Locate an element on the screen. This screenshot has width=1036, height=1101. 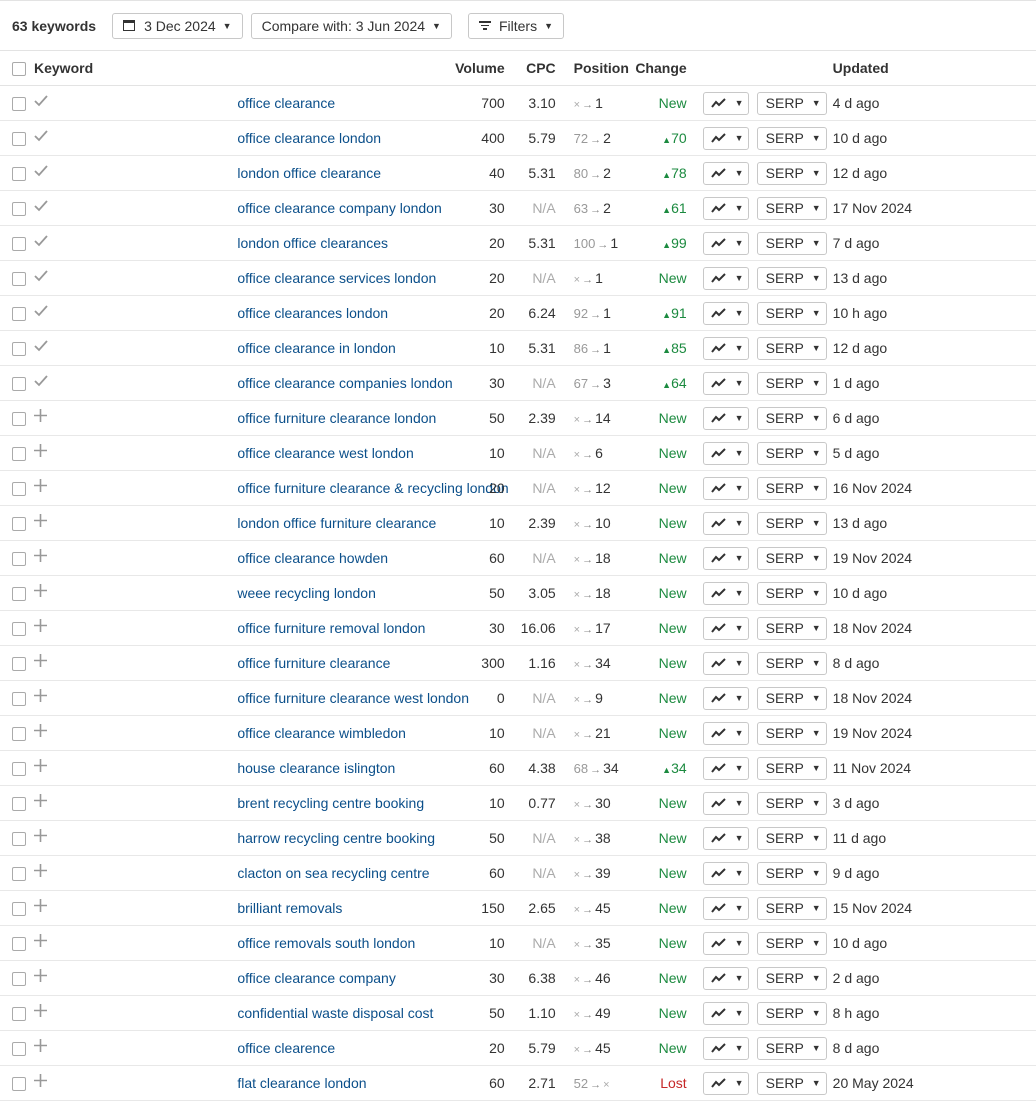
keyword-link: office clearance company london is located at coordinates (339, 208).